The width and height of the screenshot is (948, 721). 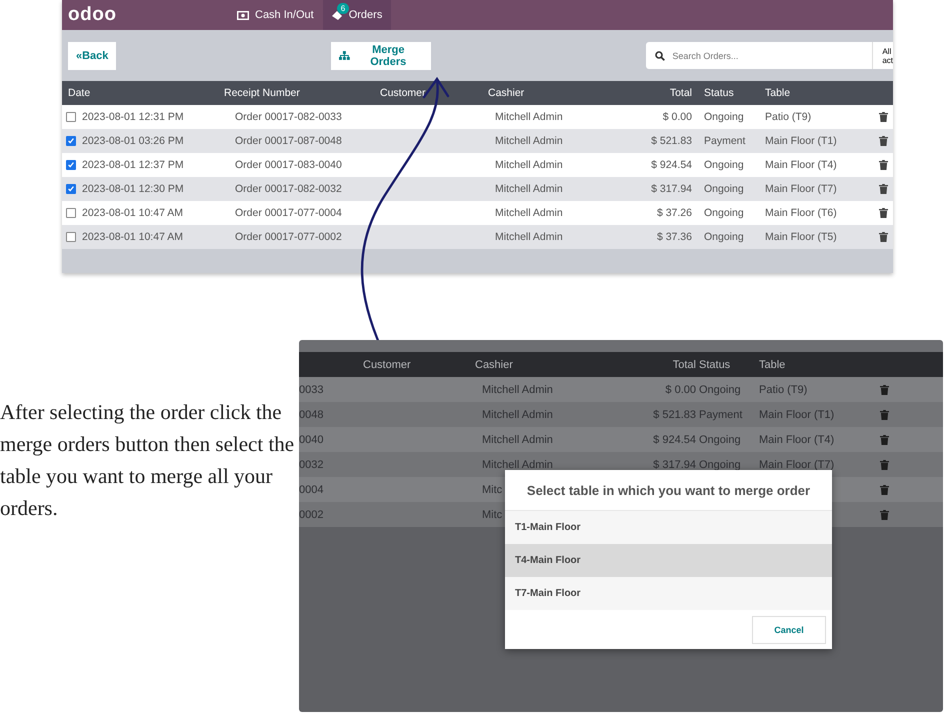 What do you see at coordinates (92, 56) in the screenshot?
I see `back-button: «Back` at bounding box center [92, 56].